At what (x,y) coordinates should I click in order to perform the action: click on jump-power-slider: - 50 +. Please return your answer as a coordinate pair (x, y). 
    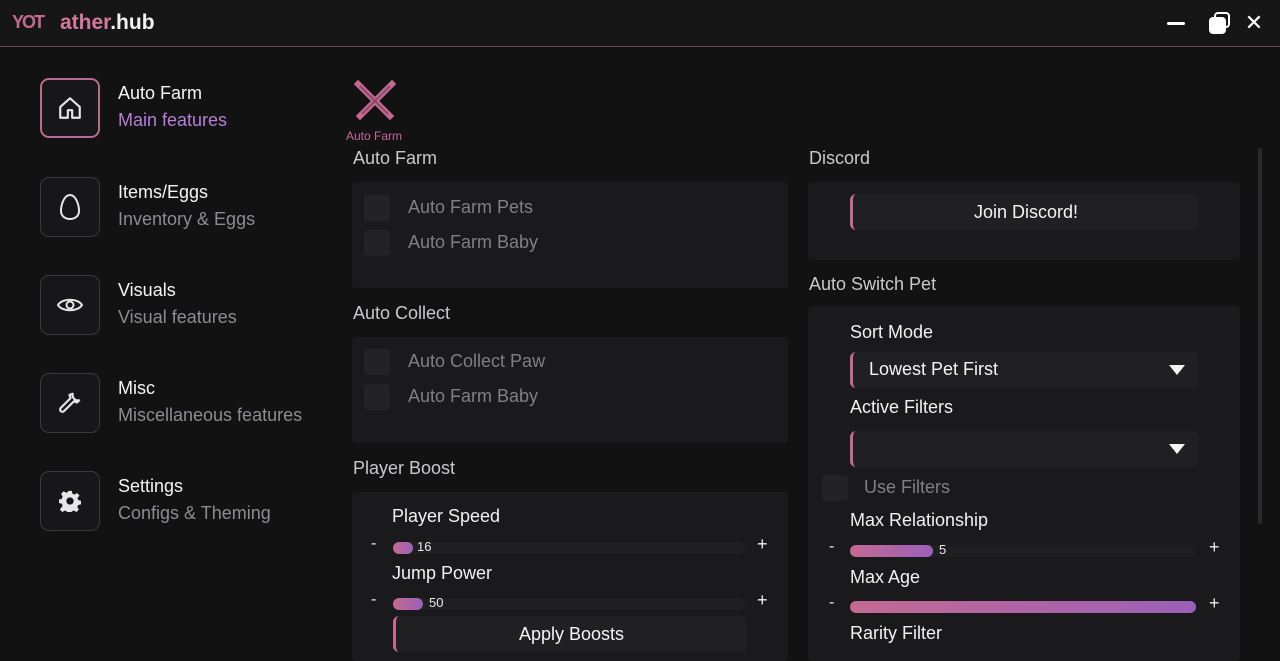
    Looking at the image, I should click on (571, 601).